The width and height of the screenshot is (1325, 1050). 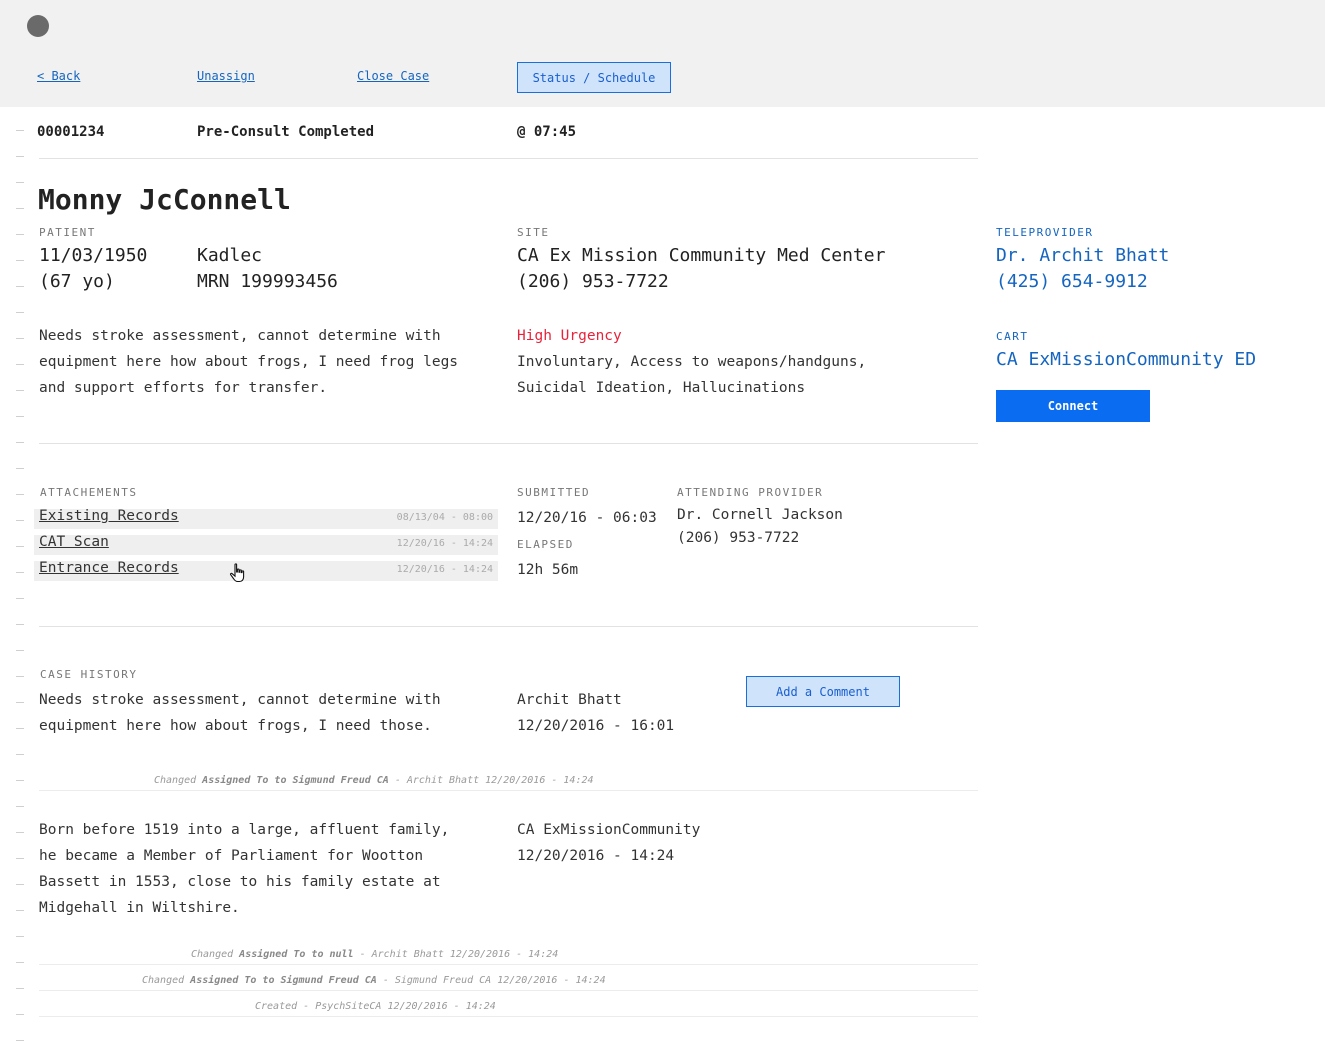 What do you see at coordinates (545, 544) in the screenshot?
I see `elapsed-label: ELAPSED` at bounding box center [545, 544].